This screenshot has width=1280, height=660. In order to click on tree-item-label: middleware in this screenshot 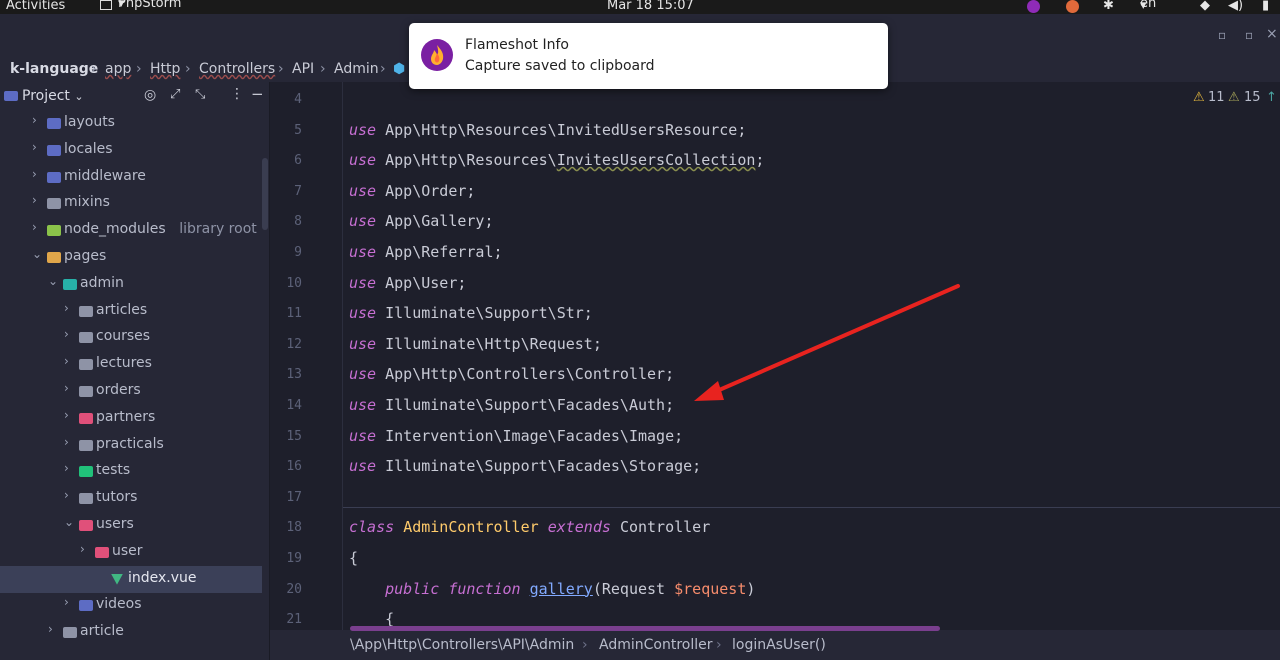, I will do `click(105, 175)`.